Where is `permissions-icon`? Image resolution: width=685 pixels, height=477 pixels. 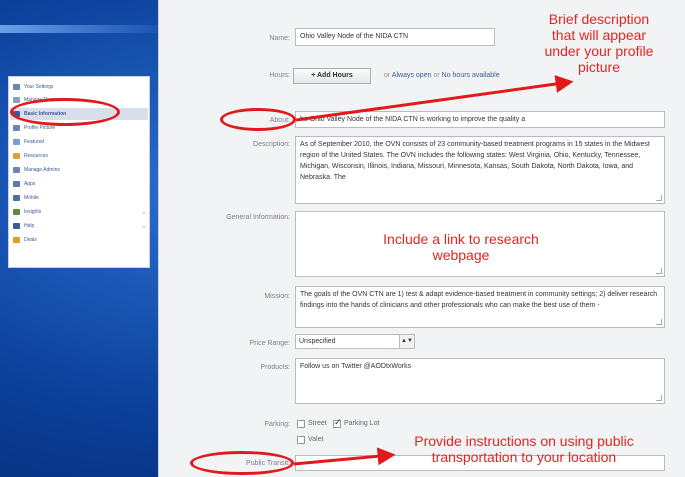 permissions-icon is located at coordinates (16, 100).